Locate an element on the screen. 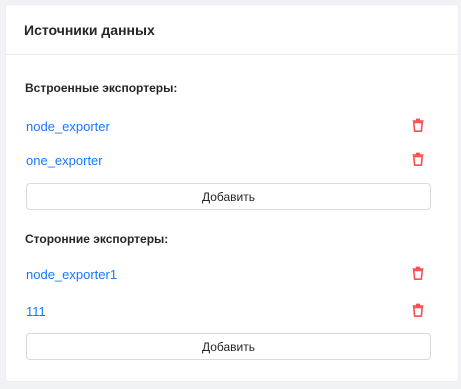 The image size is (461, 389). exporter-link: node_exporter is located at coordinates (68, 126).